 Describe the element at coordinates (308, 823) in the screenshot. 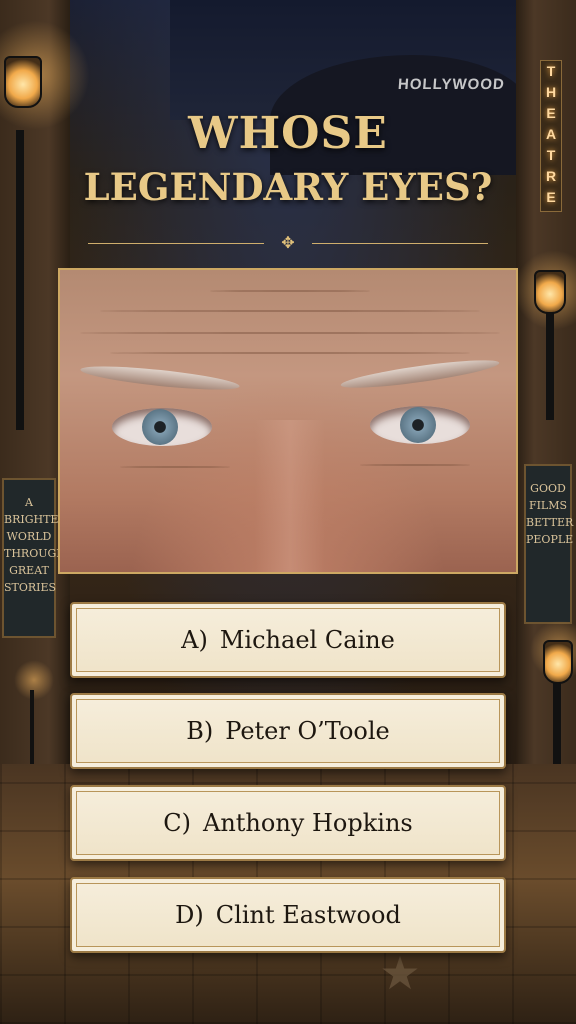

I see `option-text: Anthony Hopkins` at that location.